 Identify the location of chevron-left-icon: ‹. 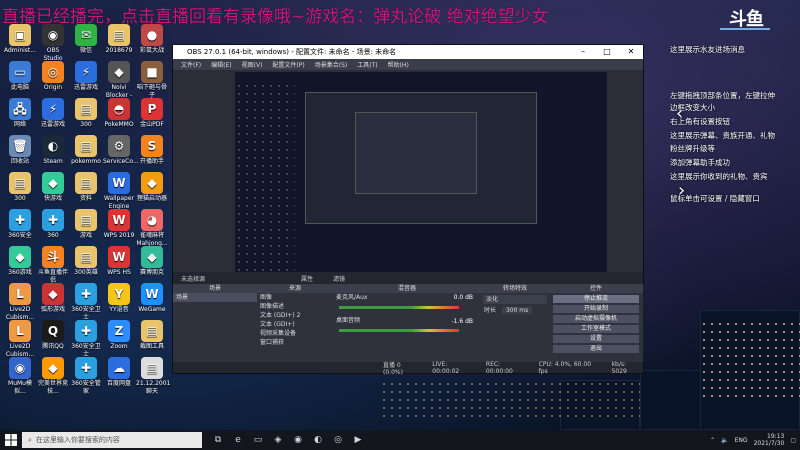
(679, 113).